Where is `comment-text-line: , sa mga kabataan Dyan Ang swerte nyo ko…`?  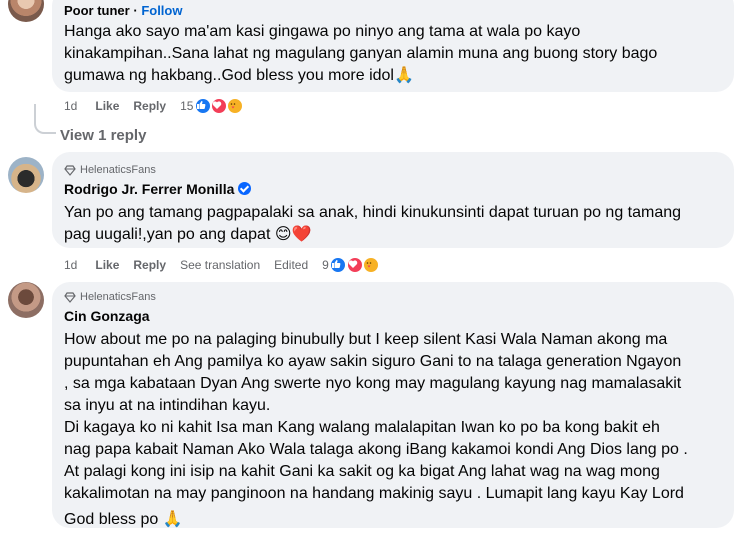 comment-text-line: , sa mga kabataan Dyan Ang swerte nyo ko… is located at coordinates (373, 383).